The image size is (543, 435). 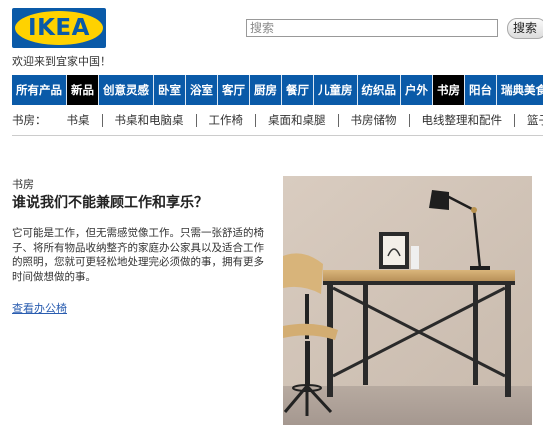 What do you see at coordinates (39, 90) in the screenshot?
I see `nav-item: 所有产品` at bounding box center [39, 90].